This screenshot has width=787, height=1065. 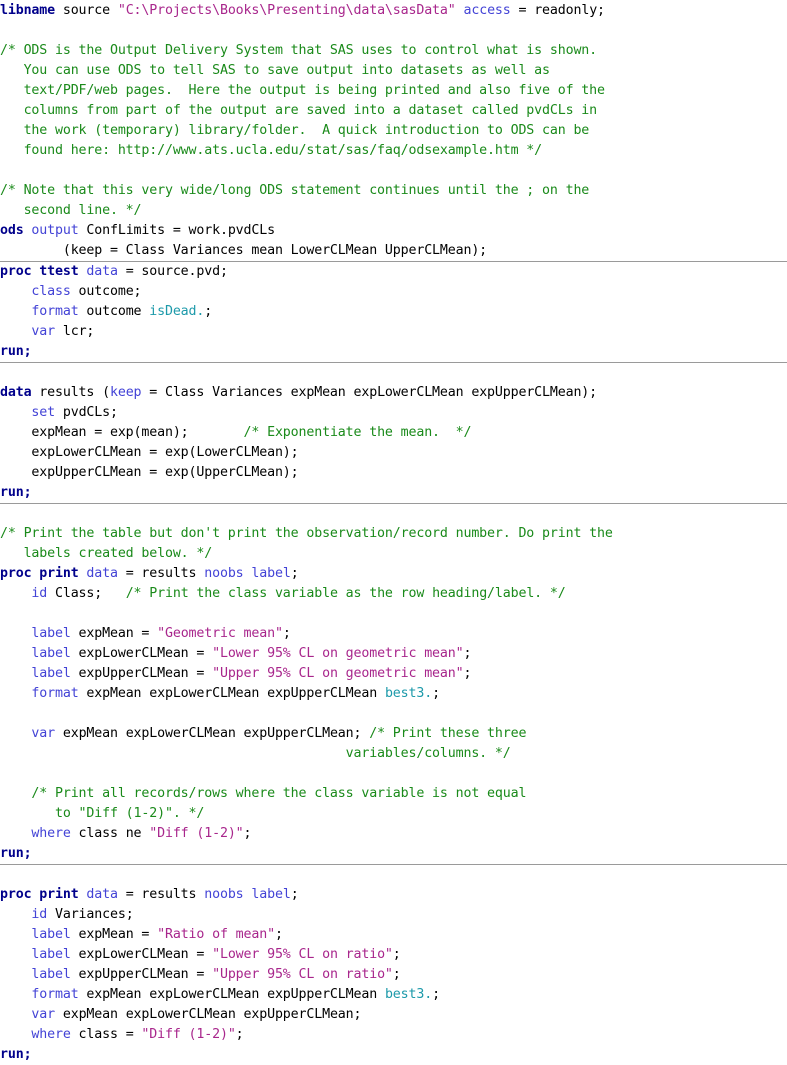 What do you see at coordinates (393, 272) in the screenshot?
I see `code-line: proc ttest data = source.pvd;` at bounding box center [393, 272].